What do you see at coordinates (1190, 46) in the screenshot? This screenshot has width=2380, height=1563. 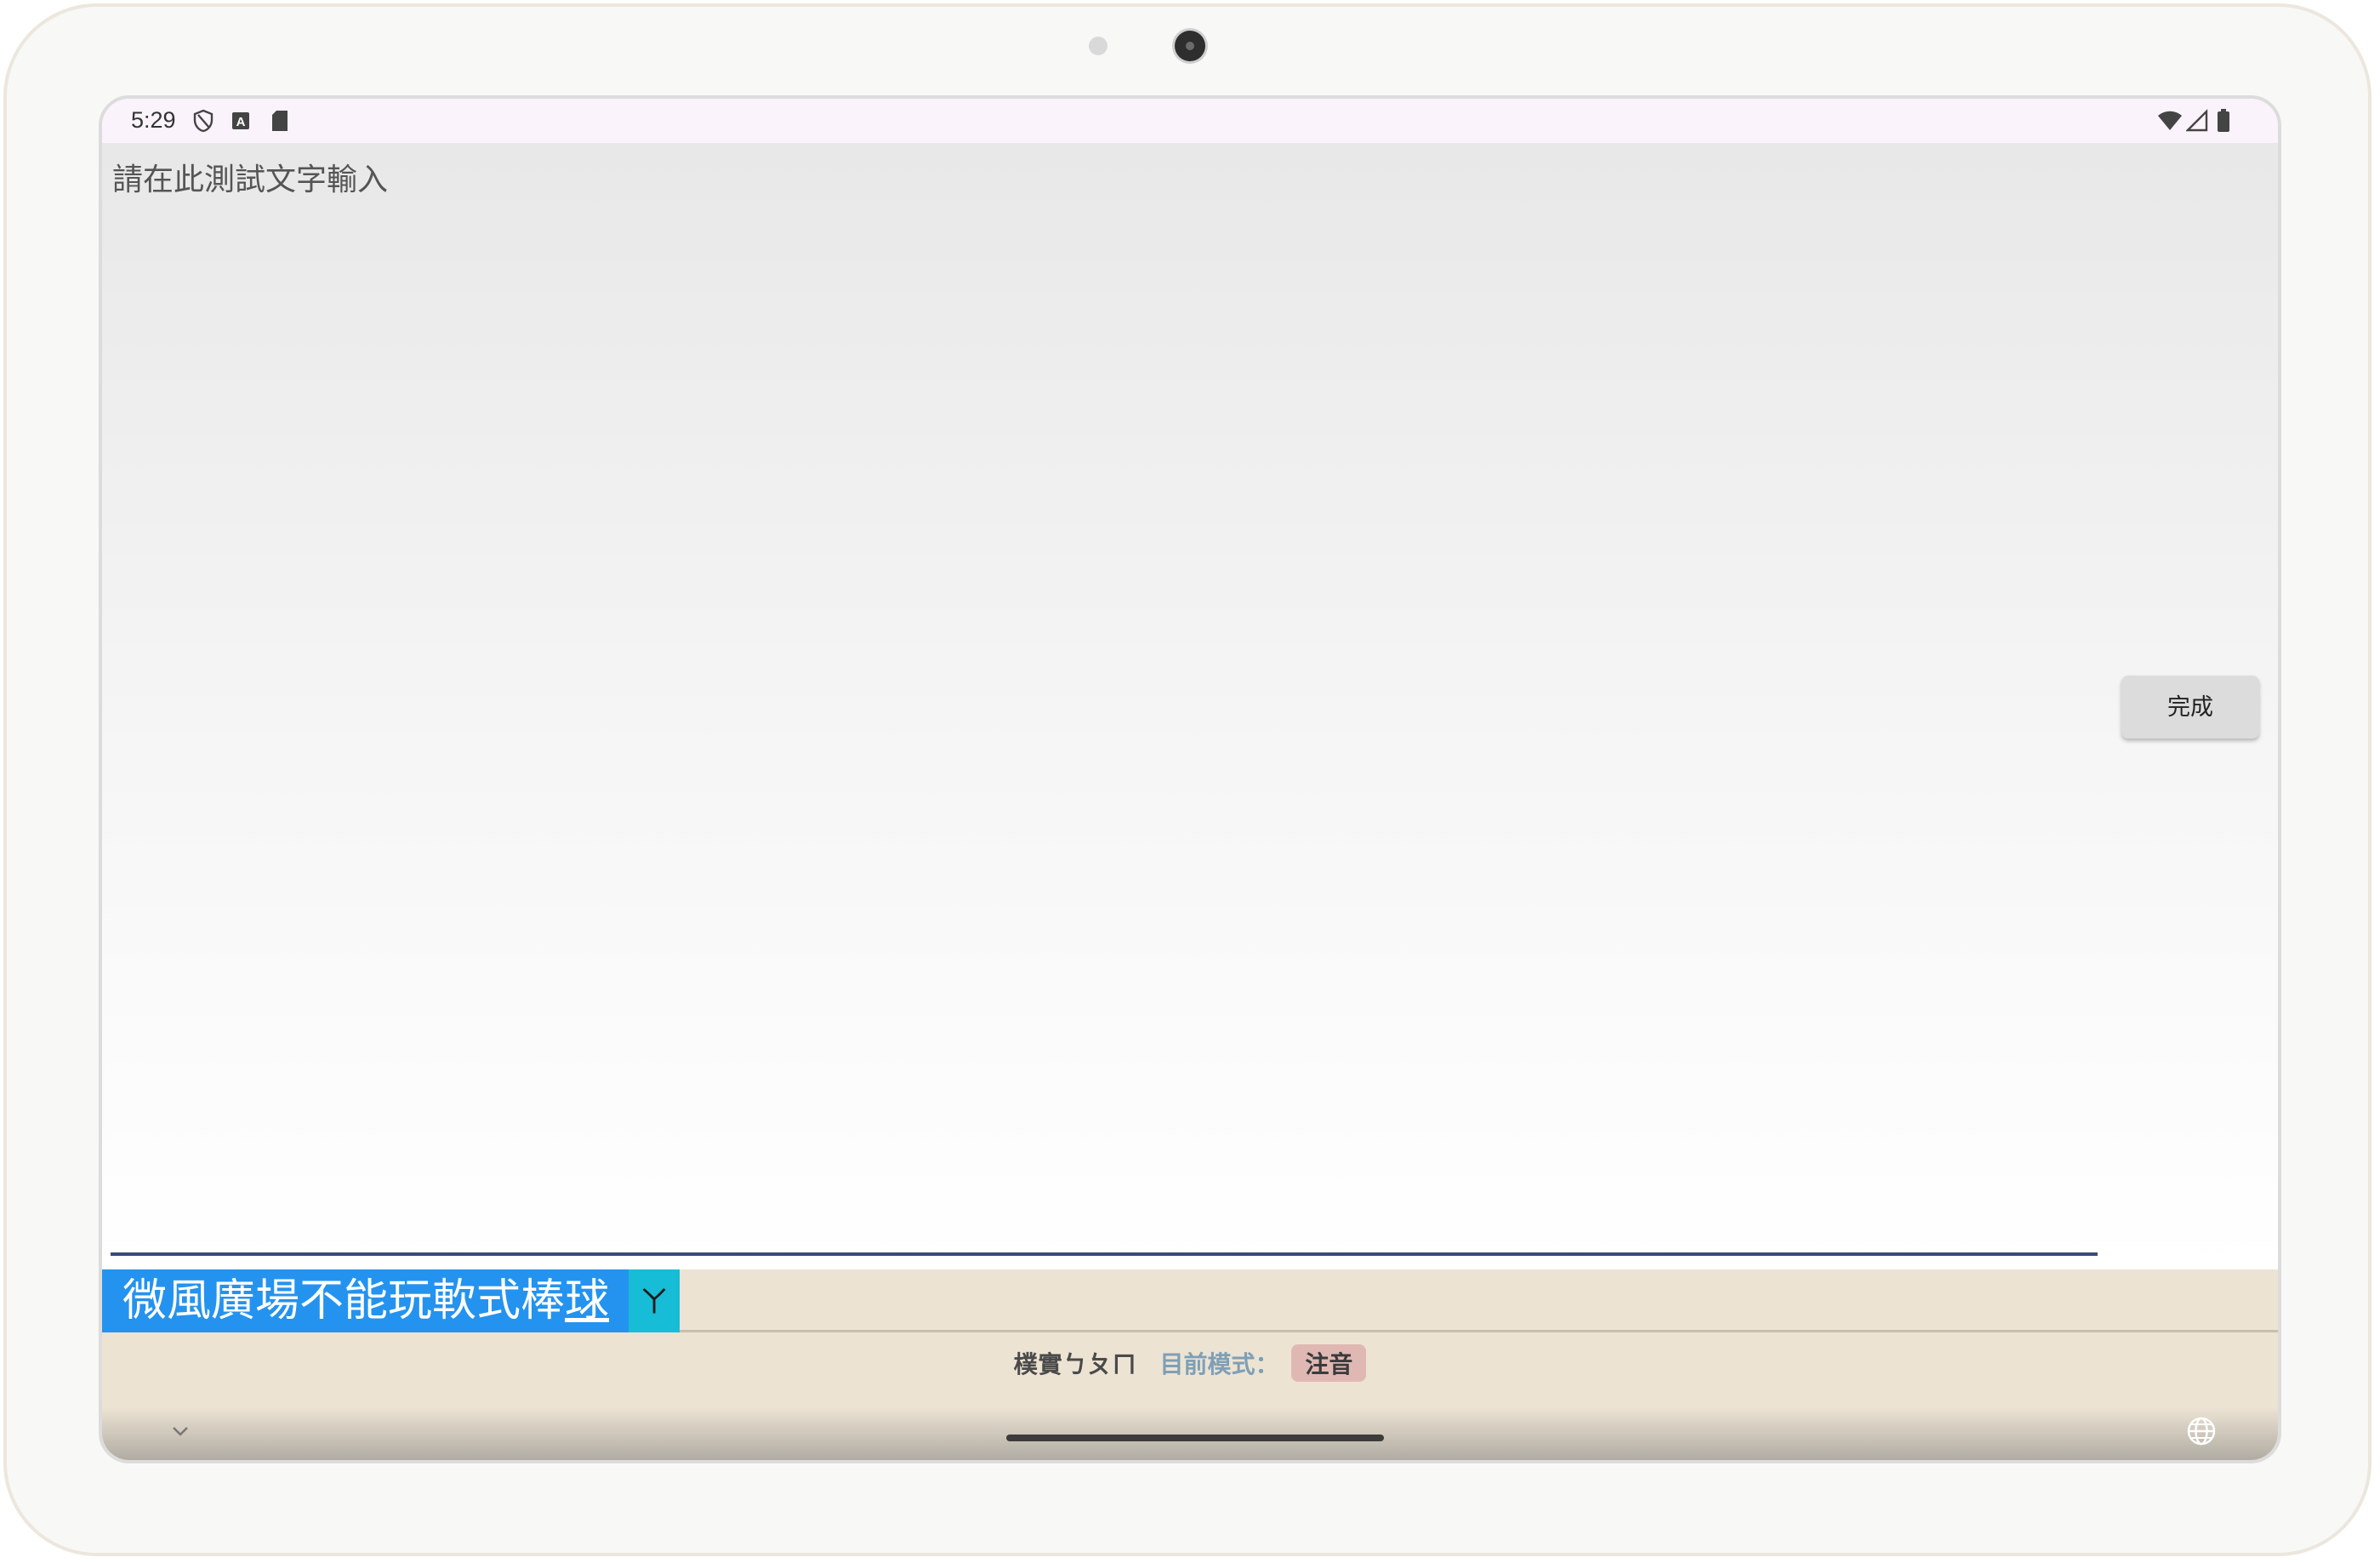 I see `front-camera` at bounding box center [1190, 46].